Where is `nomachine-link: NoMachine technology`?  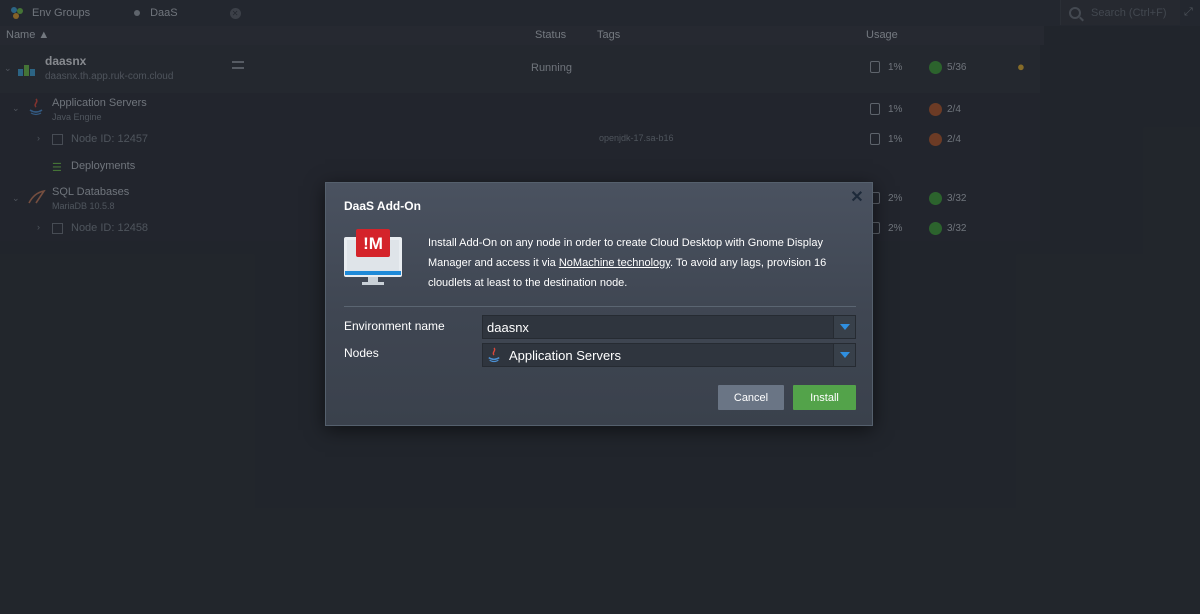 nomachine-link: NoMachine technology is located at coordinates (614, 263).